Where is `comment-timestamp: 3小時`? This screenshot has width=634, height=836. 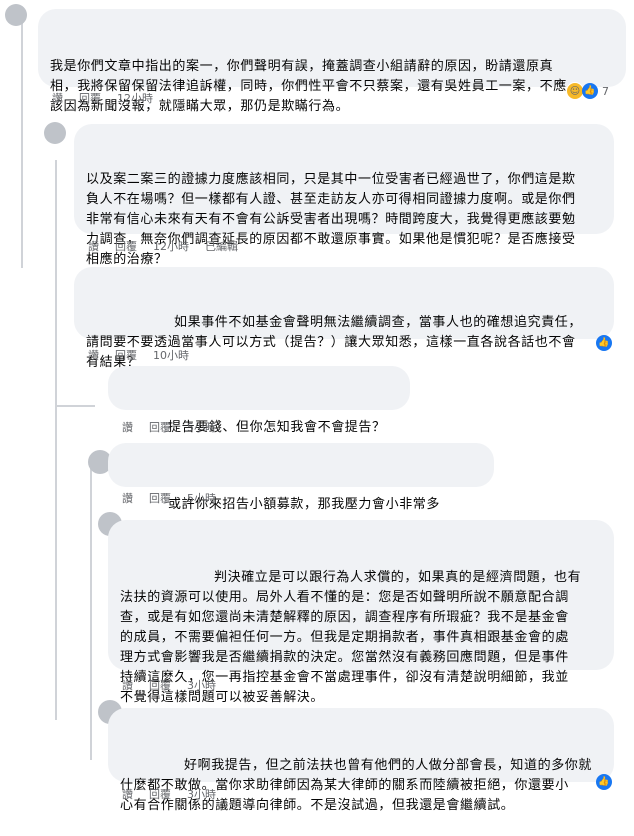
comment-timestamp: 3小時 is located at coordinates (201, 685).